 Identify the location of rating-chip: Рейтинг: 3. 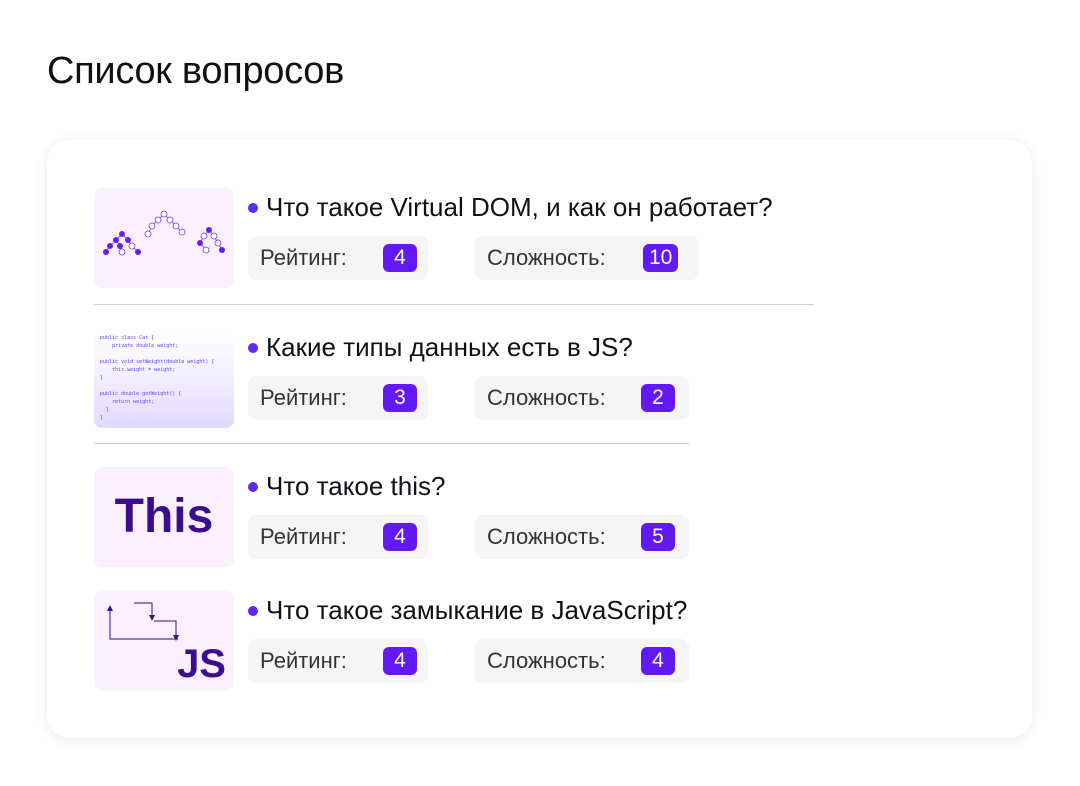
(338, 398).